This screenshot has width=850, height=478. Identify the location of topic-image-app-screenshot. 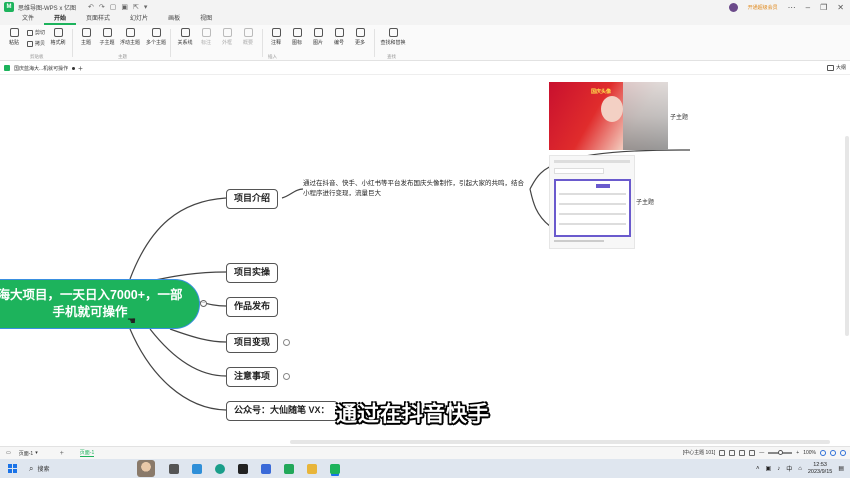
(592, 202).